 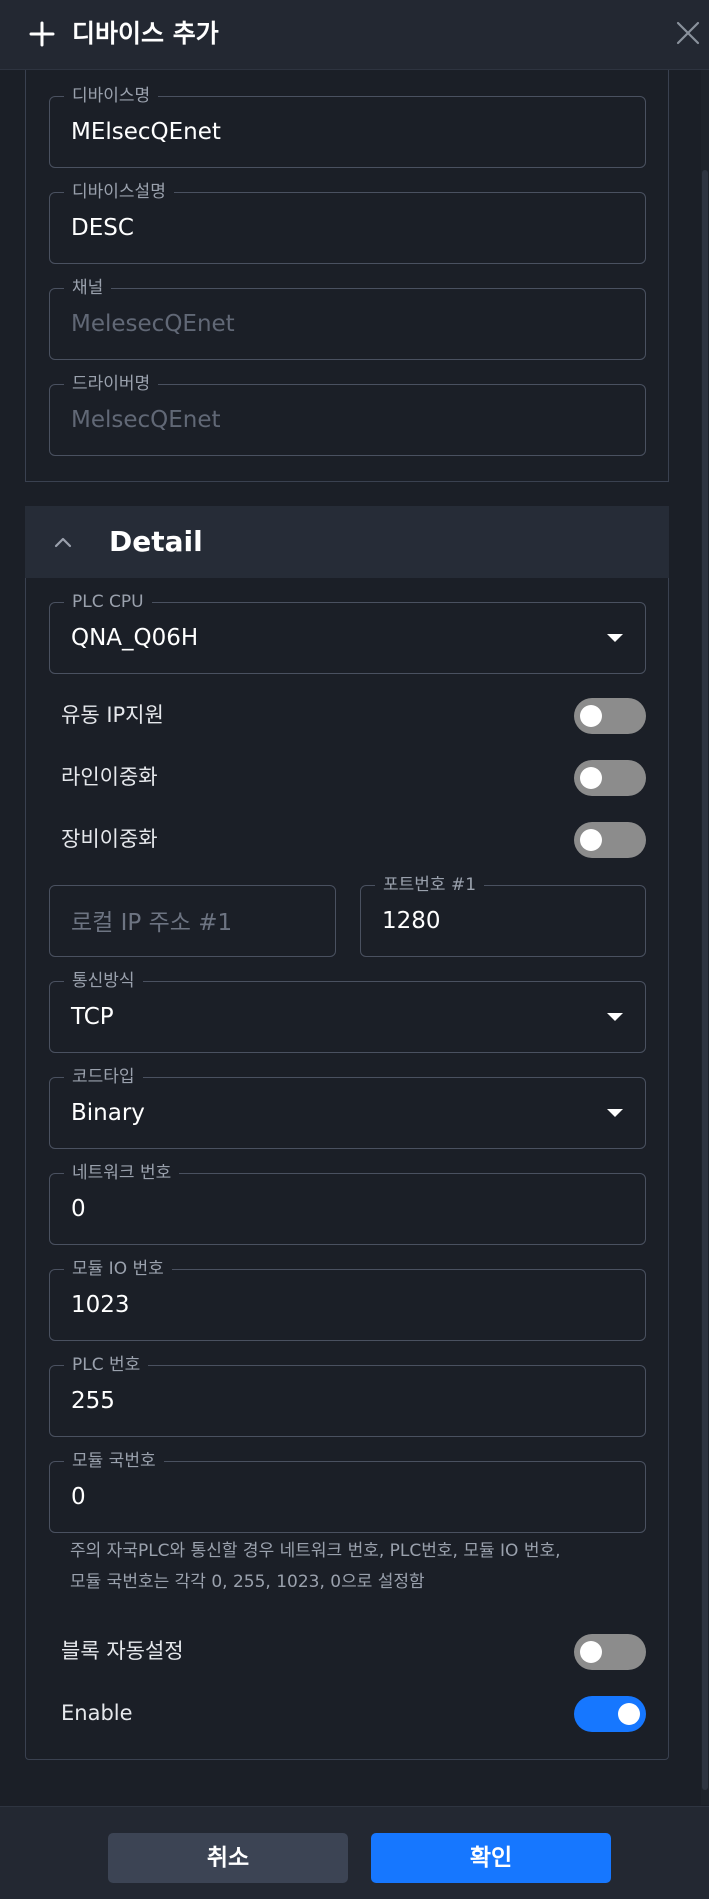 What do you see at coordinates (688, 33) in the screenshot?
I see `close-icon` at bounding box center [688, 33].